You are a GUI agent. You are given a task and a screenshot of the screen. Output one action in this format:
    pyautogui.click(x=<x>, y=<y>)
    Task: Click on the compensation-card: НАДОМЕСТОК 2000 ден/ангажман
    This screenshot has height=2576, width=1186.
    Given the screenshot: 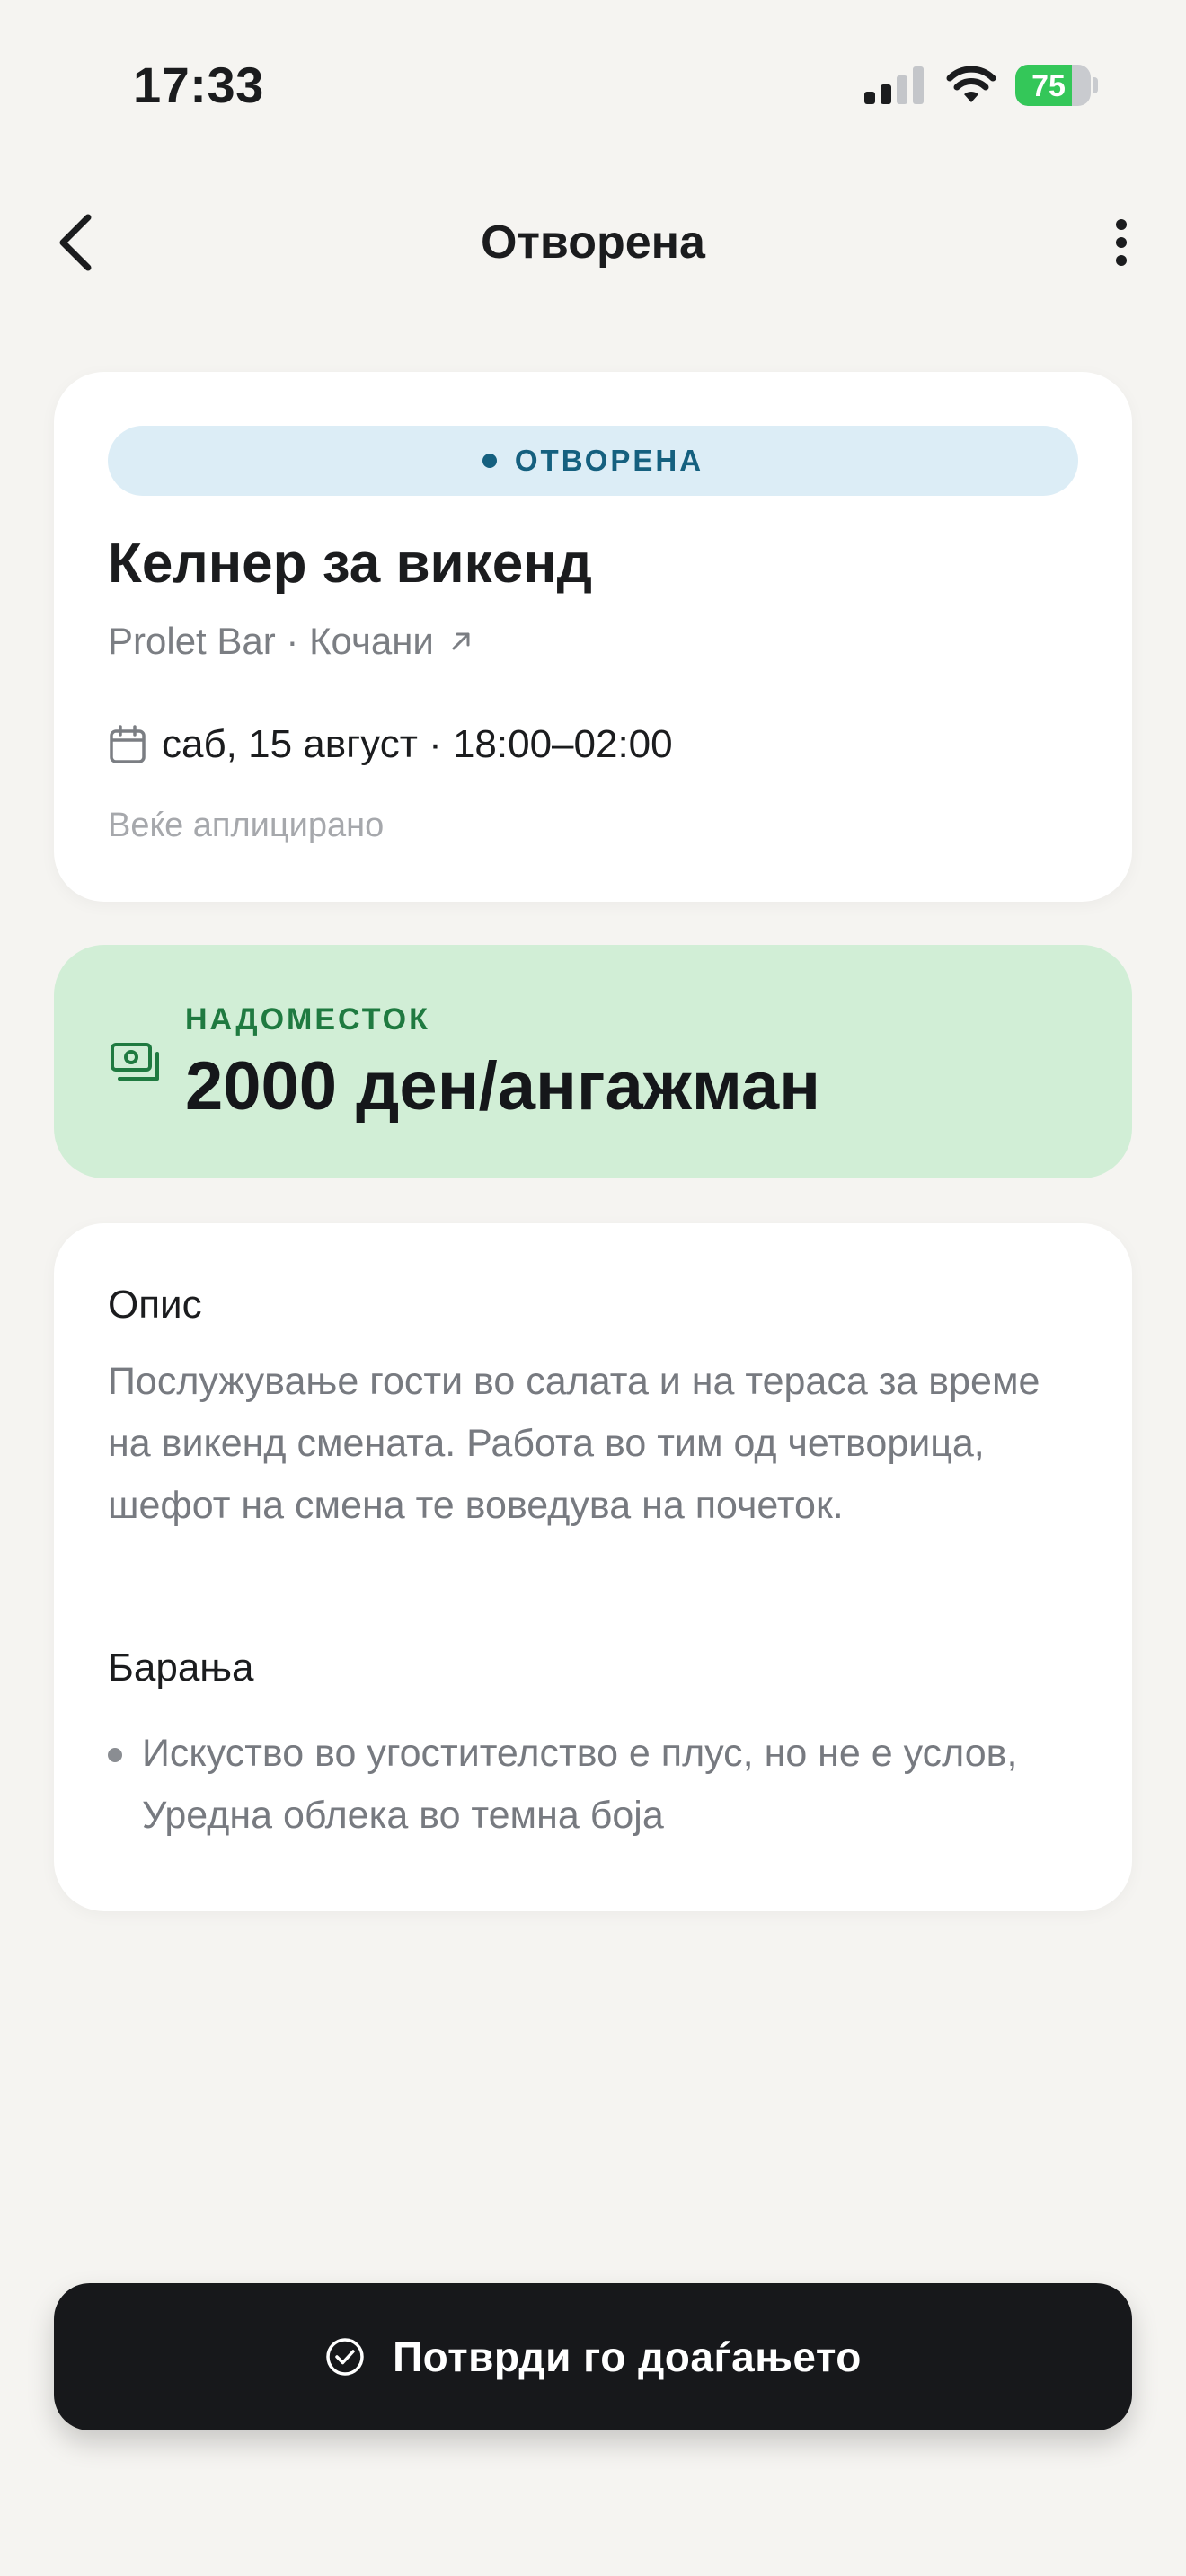 What is the action you would take?
    pyautogui.click(x=593, y=1061)
    